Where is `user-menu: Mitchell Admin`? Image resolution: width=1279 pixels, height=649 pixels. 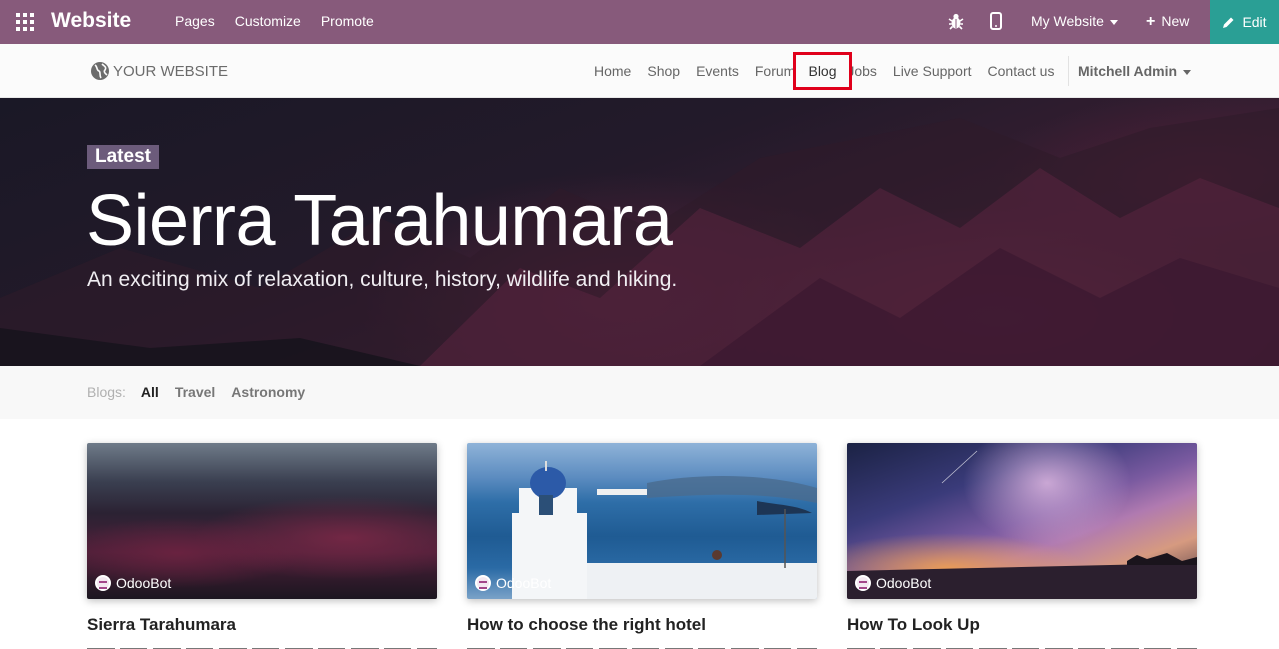 user-menu: Mitchell Admin is located at coordinates (1135, 71).